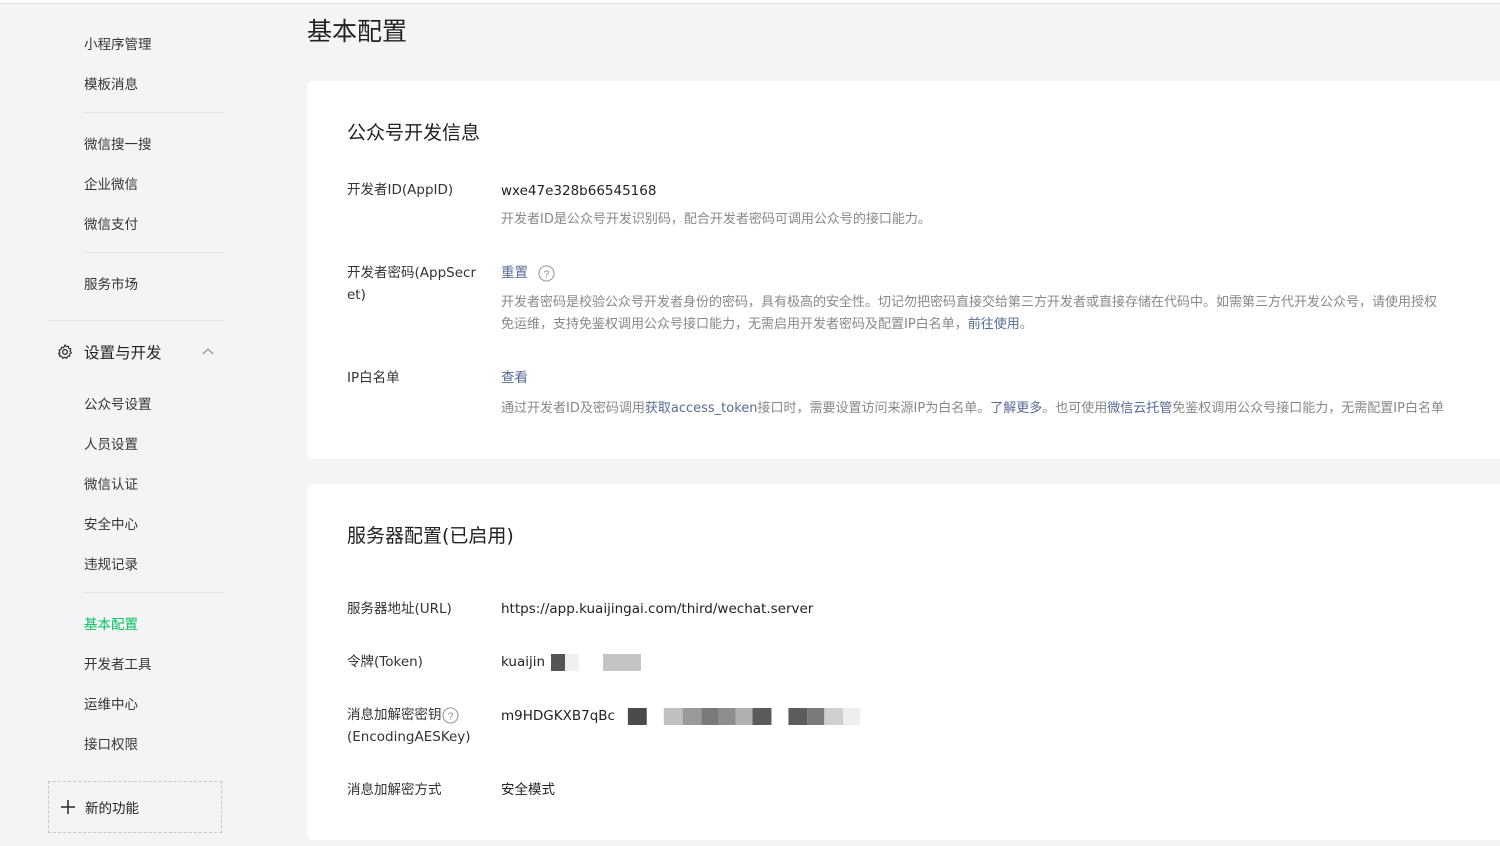 This screenshot has width=1500, height=846. Describe the element at coordinates (1139, 408) in the screenshot. I see `wechat-cloud-hosting-link: 微信云托管` at that location.